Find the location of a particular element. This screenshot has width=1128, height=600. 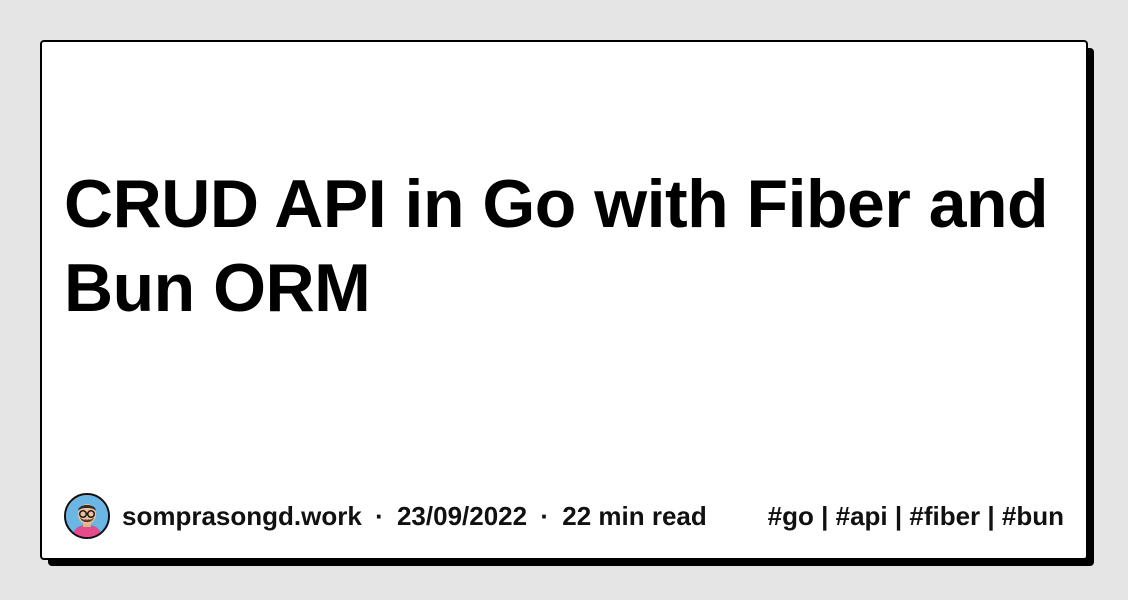

read-time: 22 min read is located at coordinates (634, 515).